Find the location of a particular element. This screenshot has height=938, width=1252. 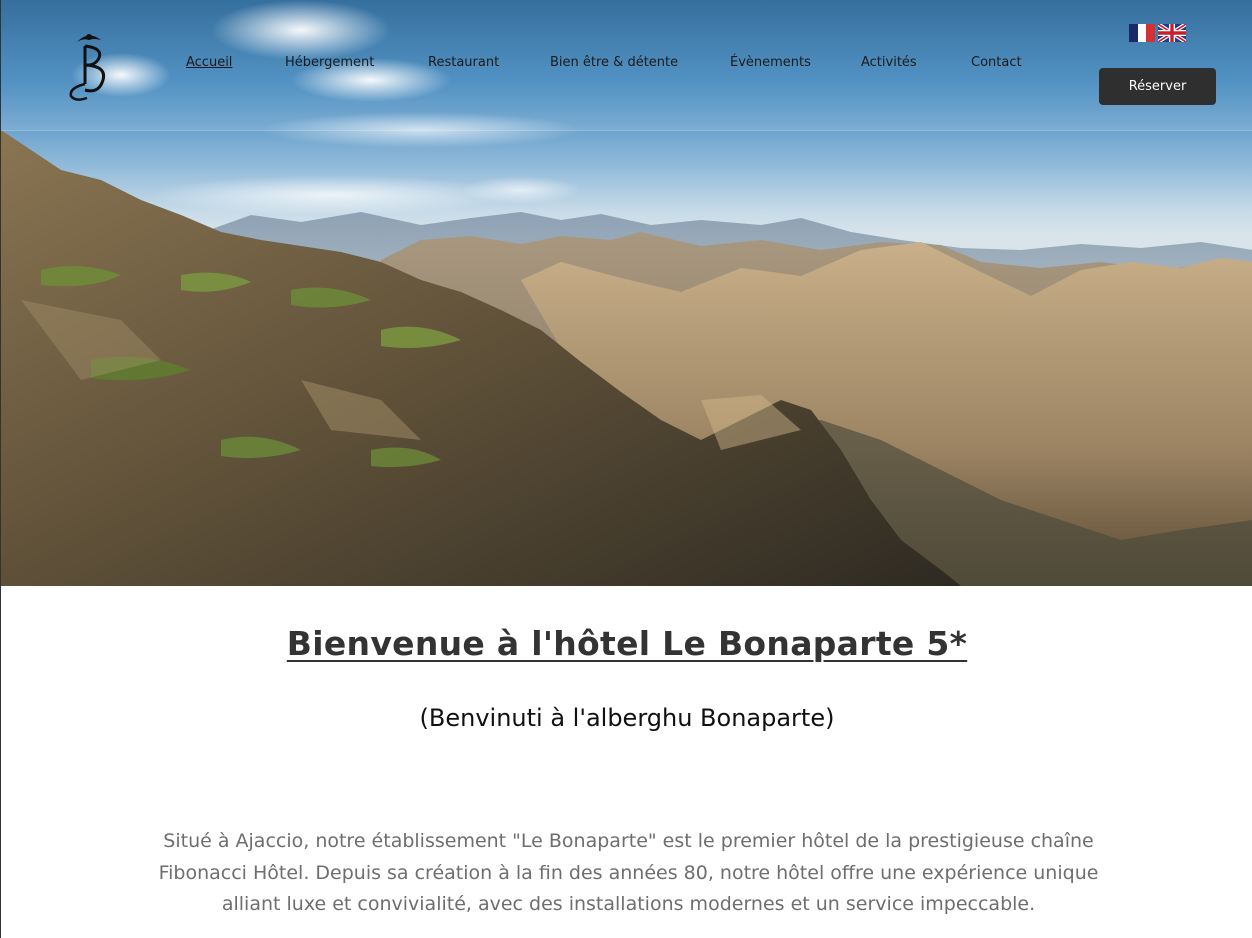

hotel-logo is located at coordinates (88, 65).